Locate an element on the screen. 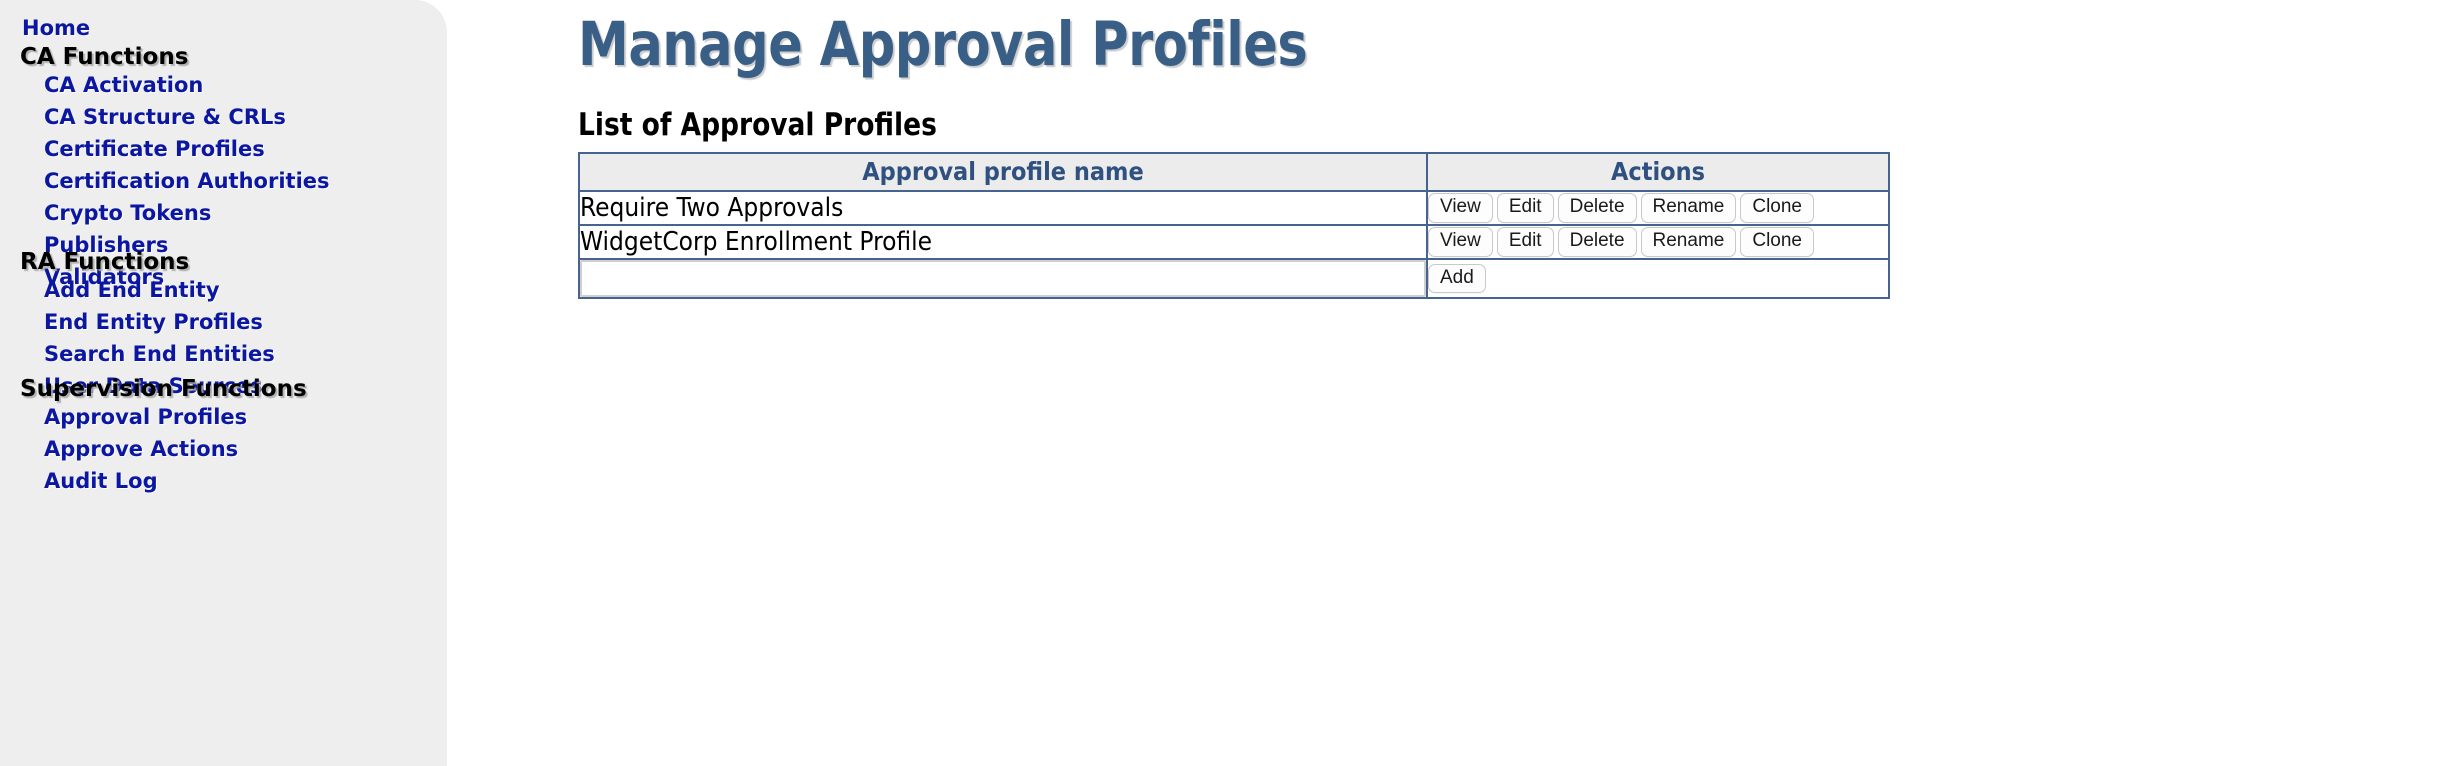 This screenshot has height=766, width=2450. sidebar-group-title: RA Functions is located at coordinates (105, 262).